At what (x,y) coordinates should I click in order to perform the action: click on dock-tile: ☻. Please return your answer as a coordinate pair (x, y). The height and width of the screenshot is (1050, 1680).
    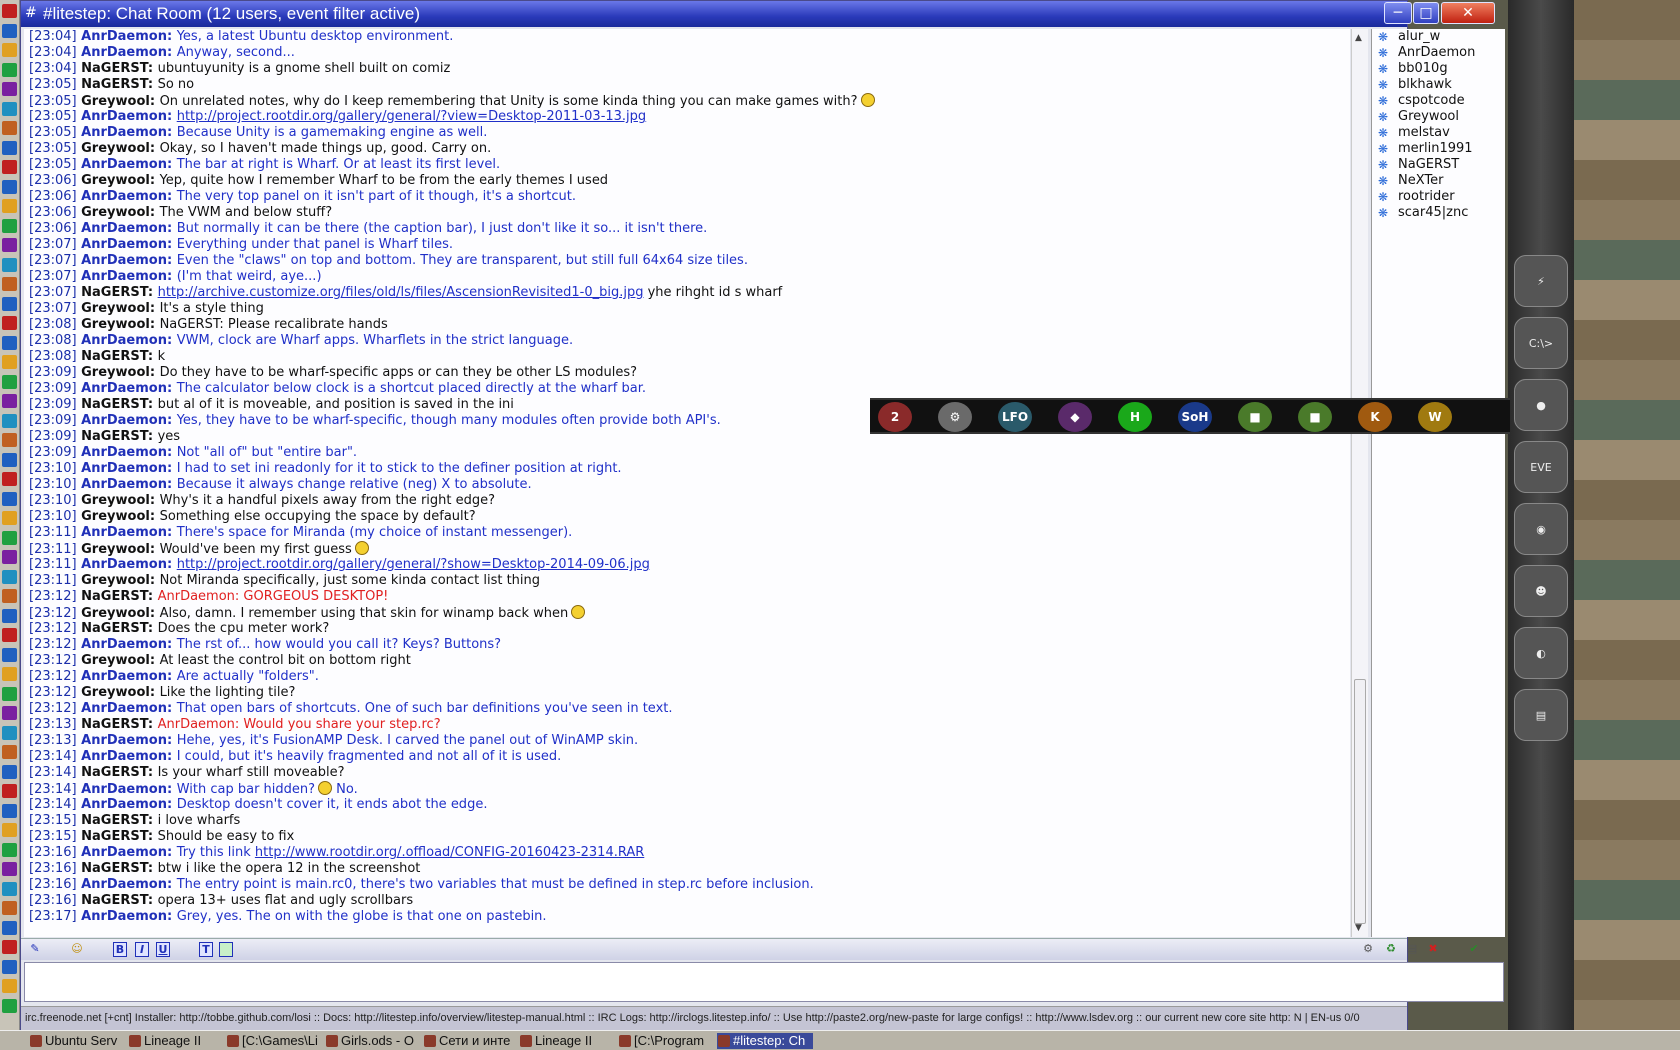
    Looking at the image, I should click on (1541, 591).